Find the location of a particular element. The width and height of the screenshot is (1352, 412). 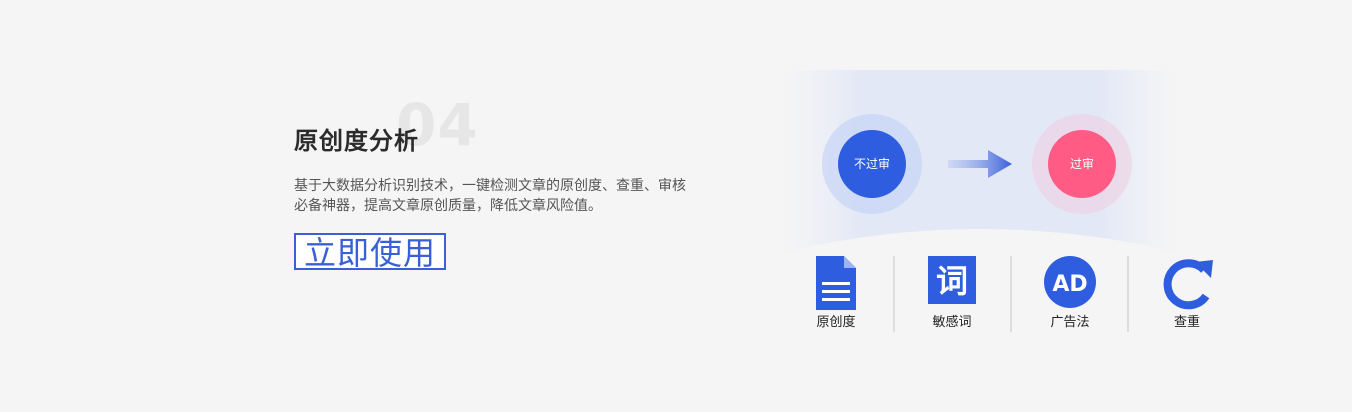

tool-label-ad-law: 广告法 is located at coordinates (1070, 322).